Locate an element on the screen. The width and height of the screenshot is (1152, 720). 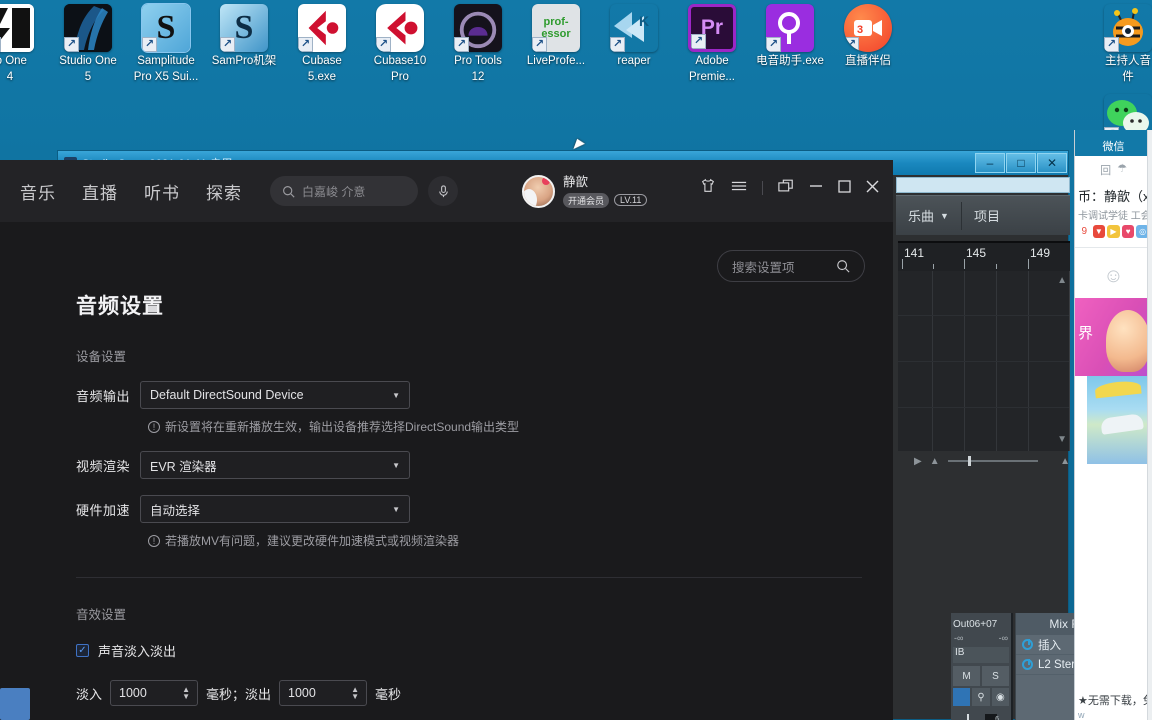
mixer-mute-solo-row: M S is located at coordinates (981, 676).